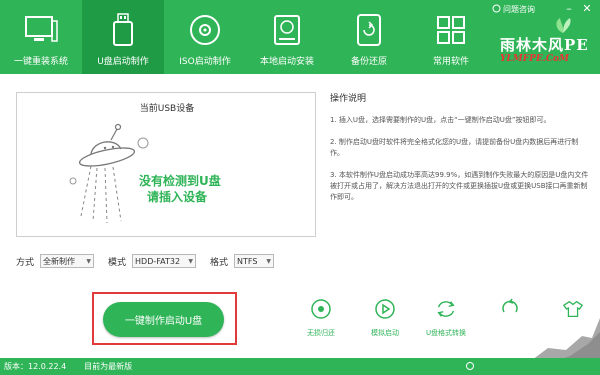 The image size is (600, 375). I want to click on status-indicator-icon, so click(470, 366).